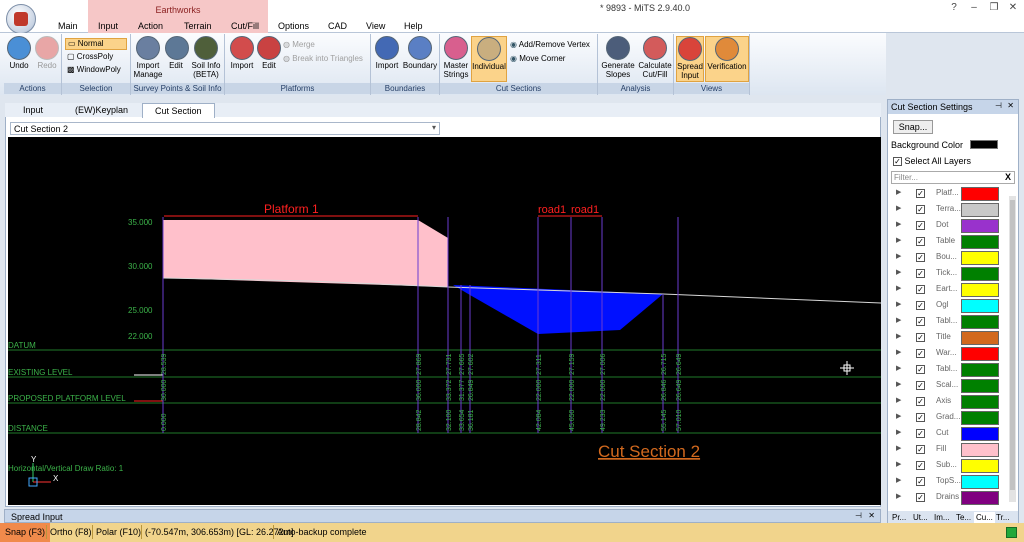  I want to click on individual-button: Individual, so click(489, 59).